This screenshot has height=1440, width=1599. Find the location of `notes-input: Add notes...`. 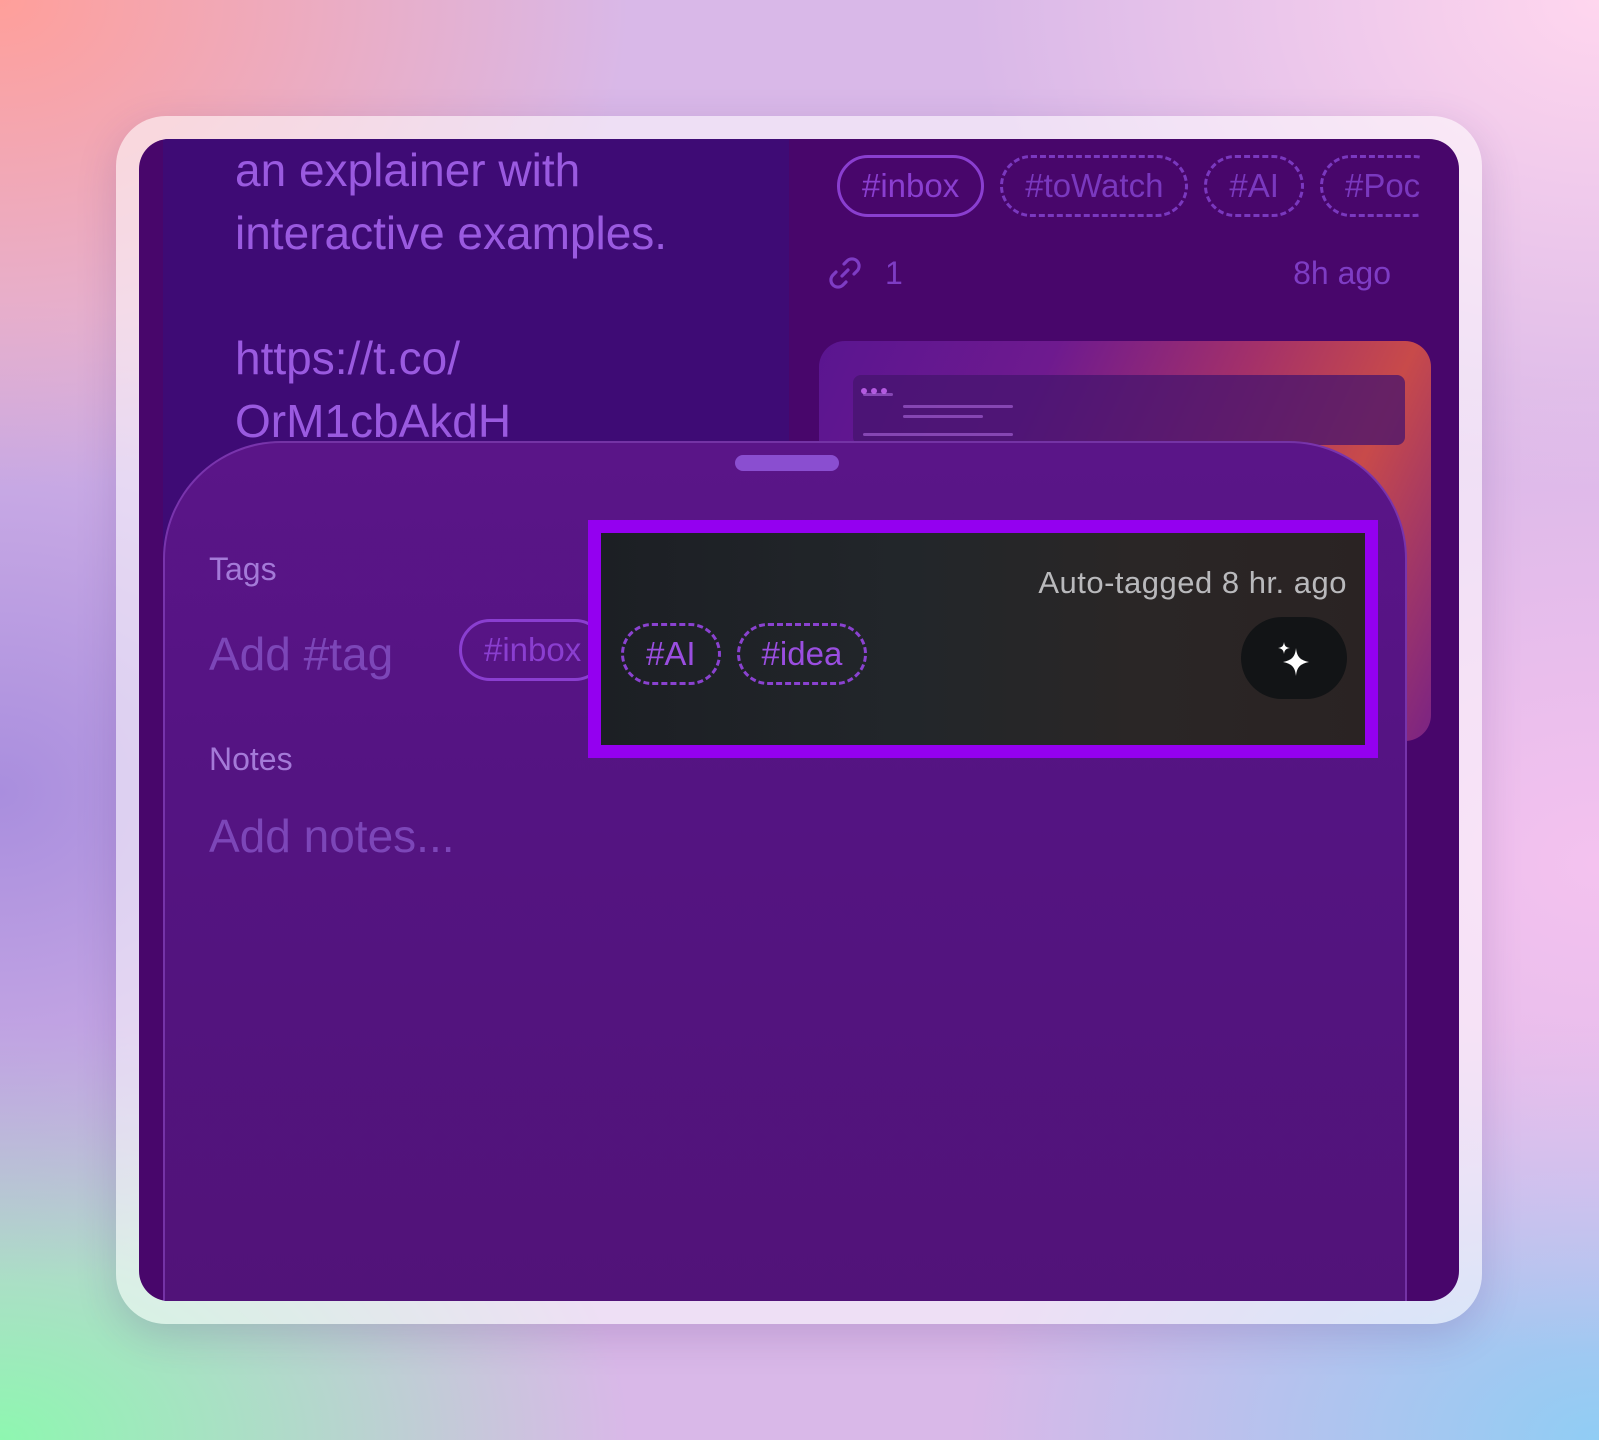

notes-input: Add notes... is located at coordinates (332, 836).